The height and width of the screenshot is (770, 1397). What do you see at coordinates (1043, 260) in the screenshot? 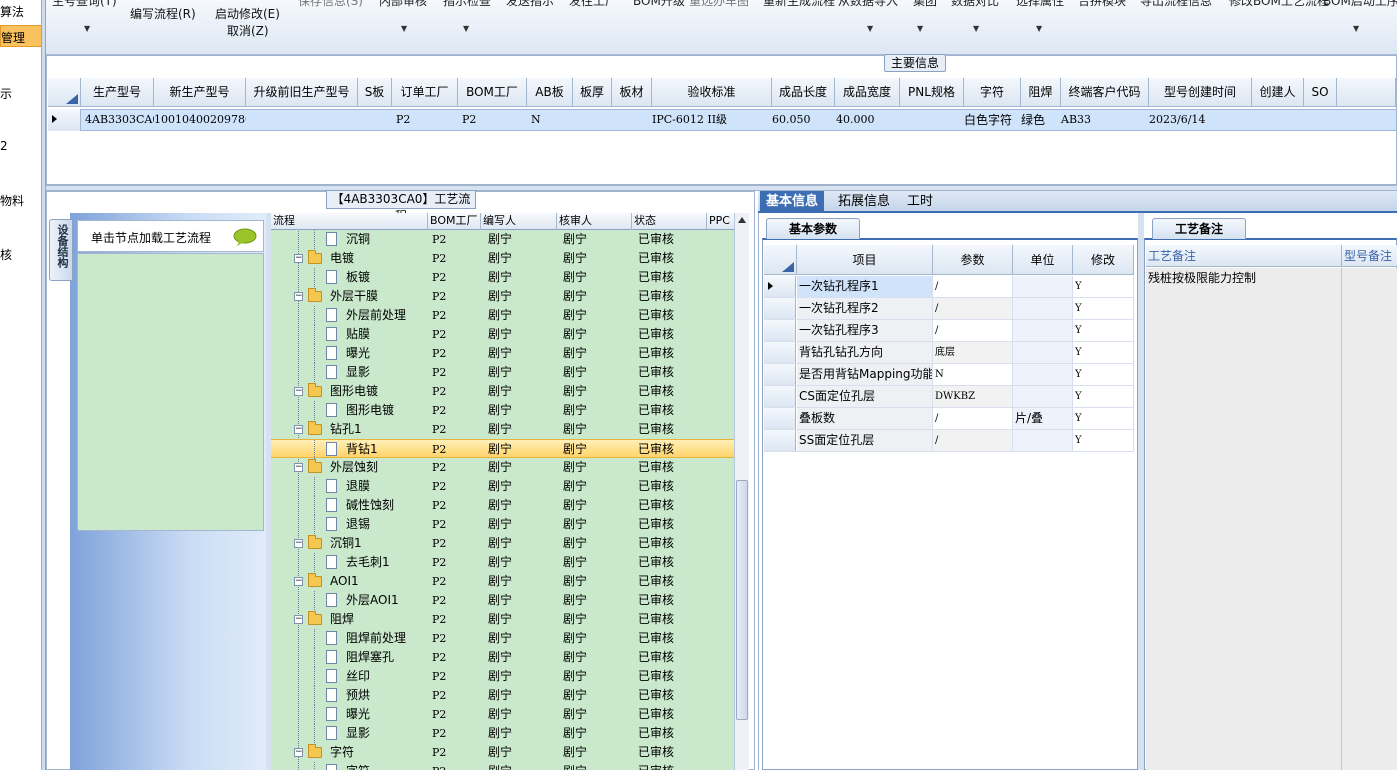
I see `col-header: 单位` at bounding box center [1043, 260].